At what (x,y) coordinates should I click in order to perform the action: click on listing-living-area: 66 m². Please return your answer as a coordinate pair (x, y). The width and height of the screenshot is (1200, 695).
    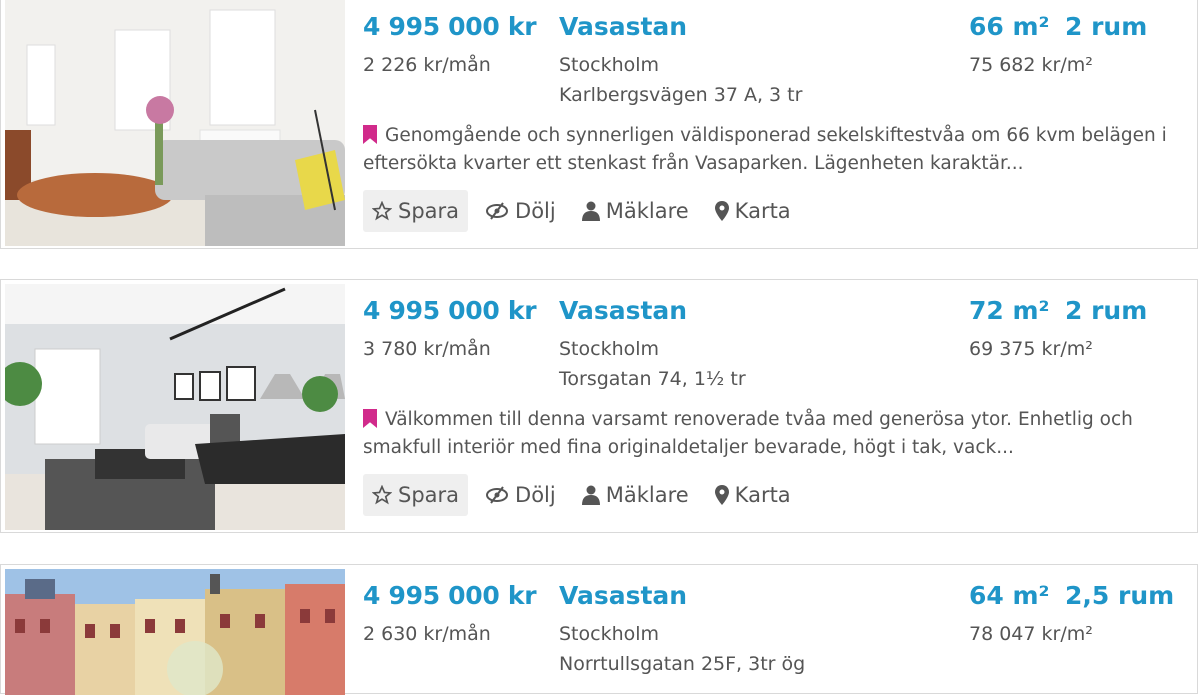
    Looking at the image, I should click on (1009, 26).